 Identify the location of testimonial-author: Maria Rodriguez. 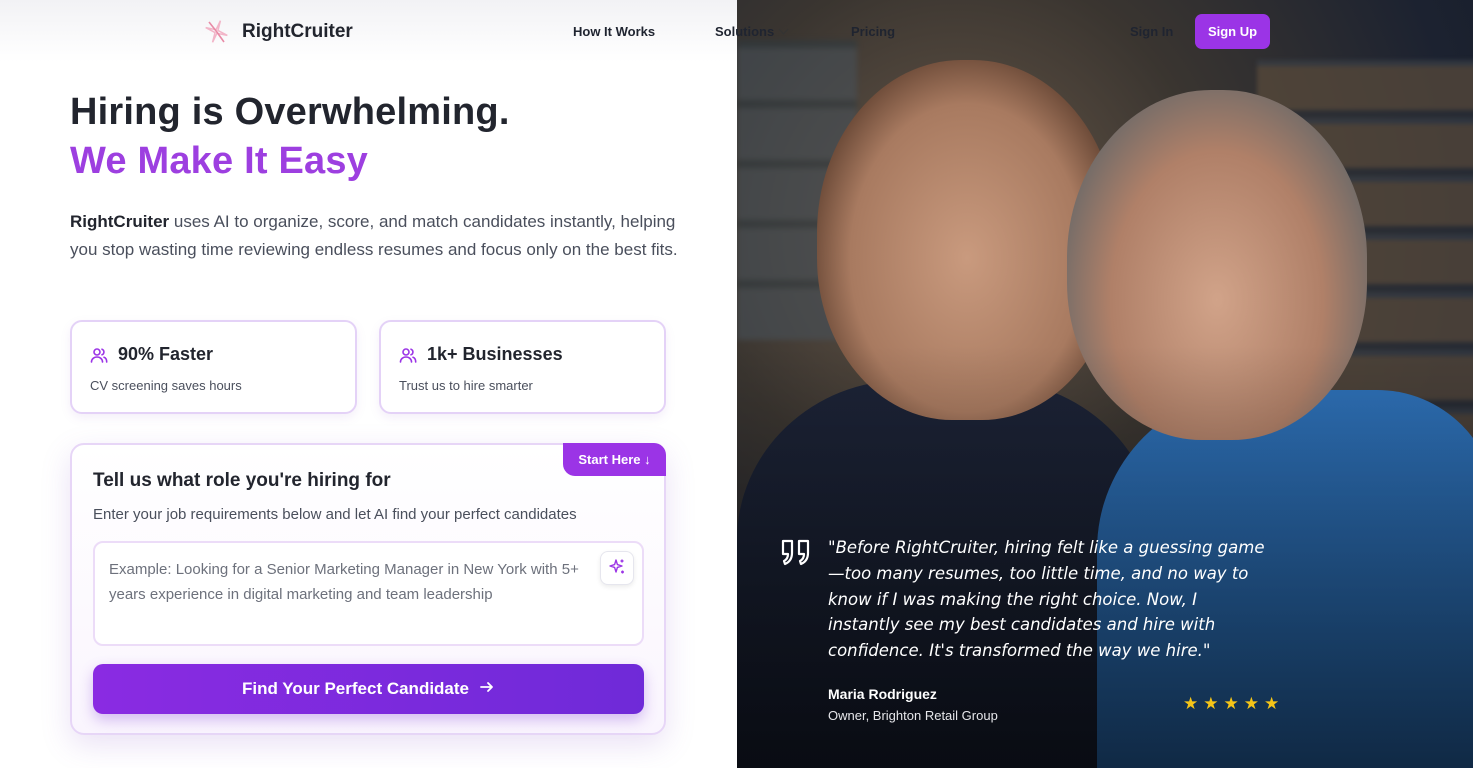
(882, 694).